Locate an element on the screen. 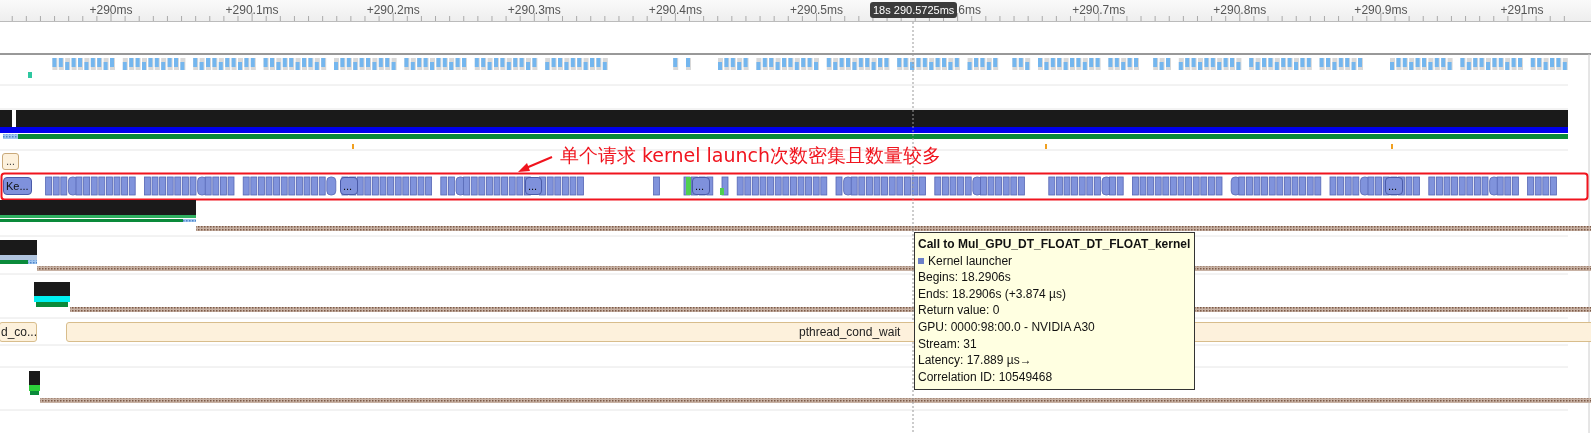 The height and width of the screenshot is (433, 1591). time-tick-label: +290.8ms is located at coordinates (1240, 10).